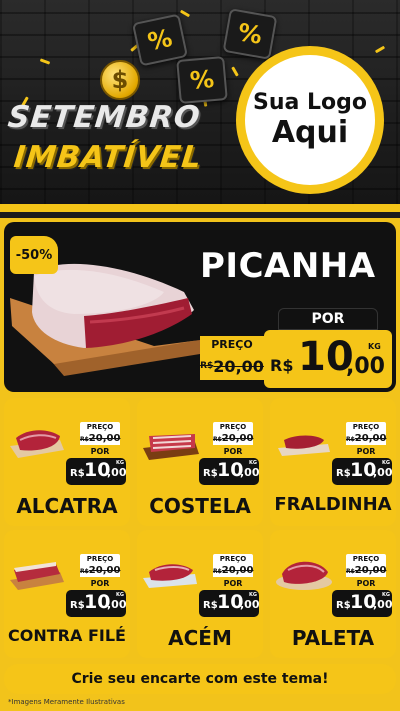  I want to click on product-card: PREÇO R$20,00 POR R$ 10,00 KG COSTELA, so click(200, 462).